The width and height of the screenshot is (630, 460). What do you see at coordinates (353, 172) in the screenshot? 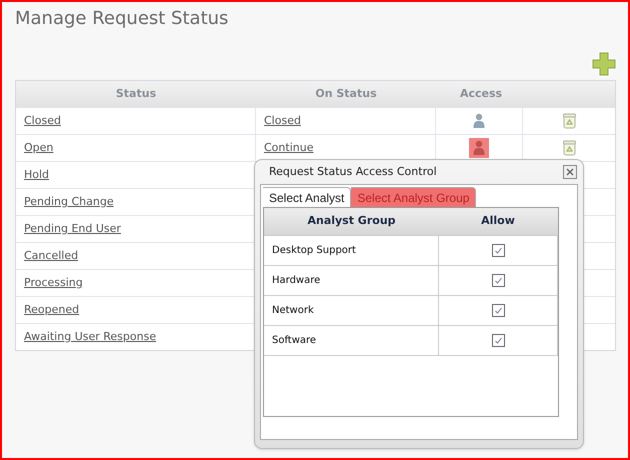
I see `dialog-title: Request Status Access Control` at bounding box center [353, 172].